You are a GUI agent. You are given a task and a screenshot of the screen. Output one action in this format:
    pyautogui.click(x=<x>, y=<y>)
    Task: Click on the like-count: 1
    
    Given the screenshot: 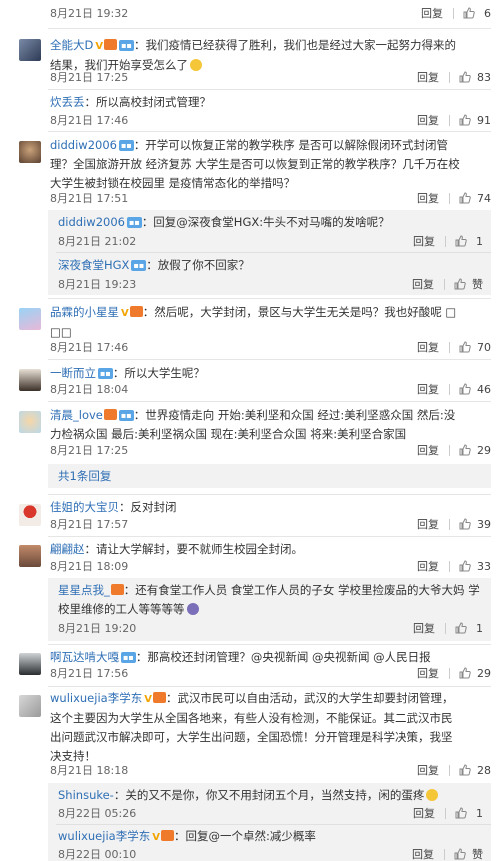 What is the action you would take?
    pyautogui.click(x=479, y=628)
    